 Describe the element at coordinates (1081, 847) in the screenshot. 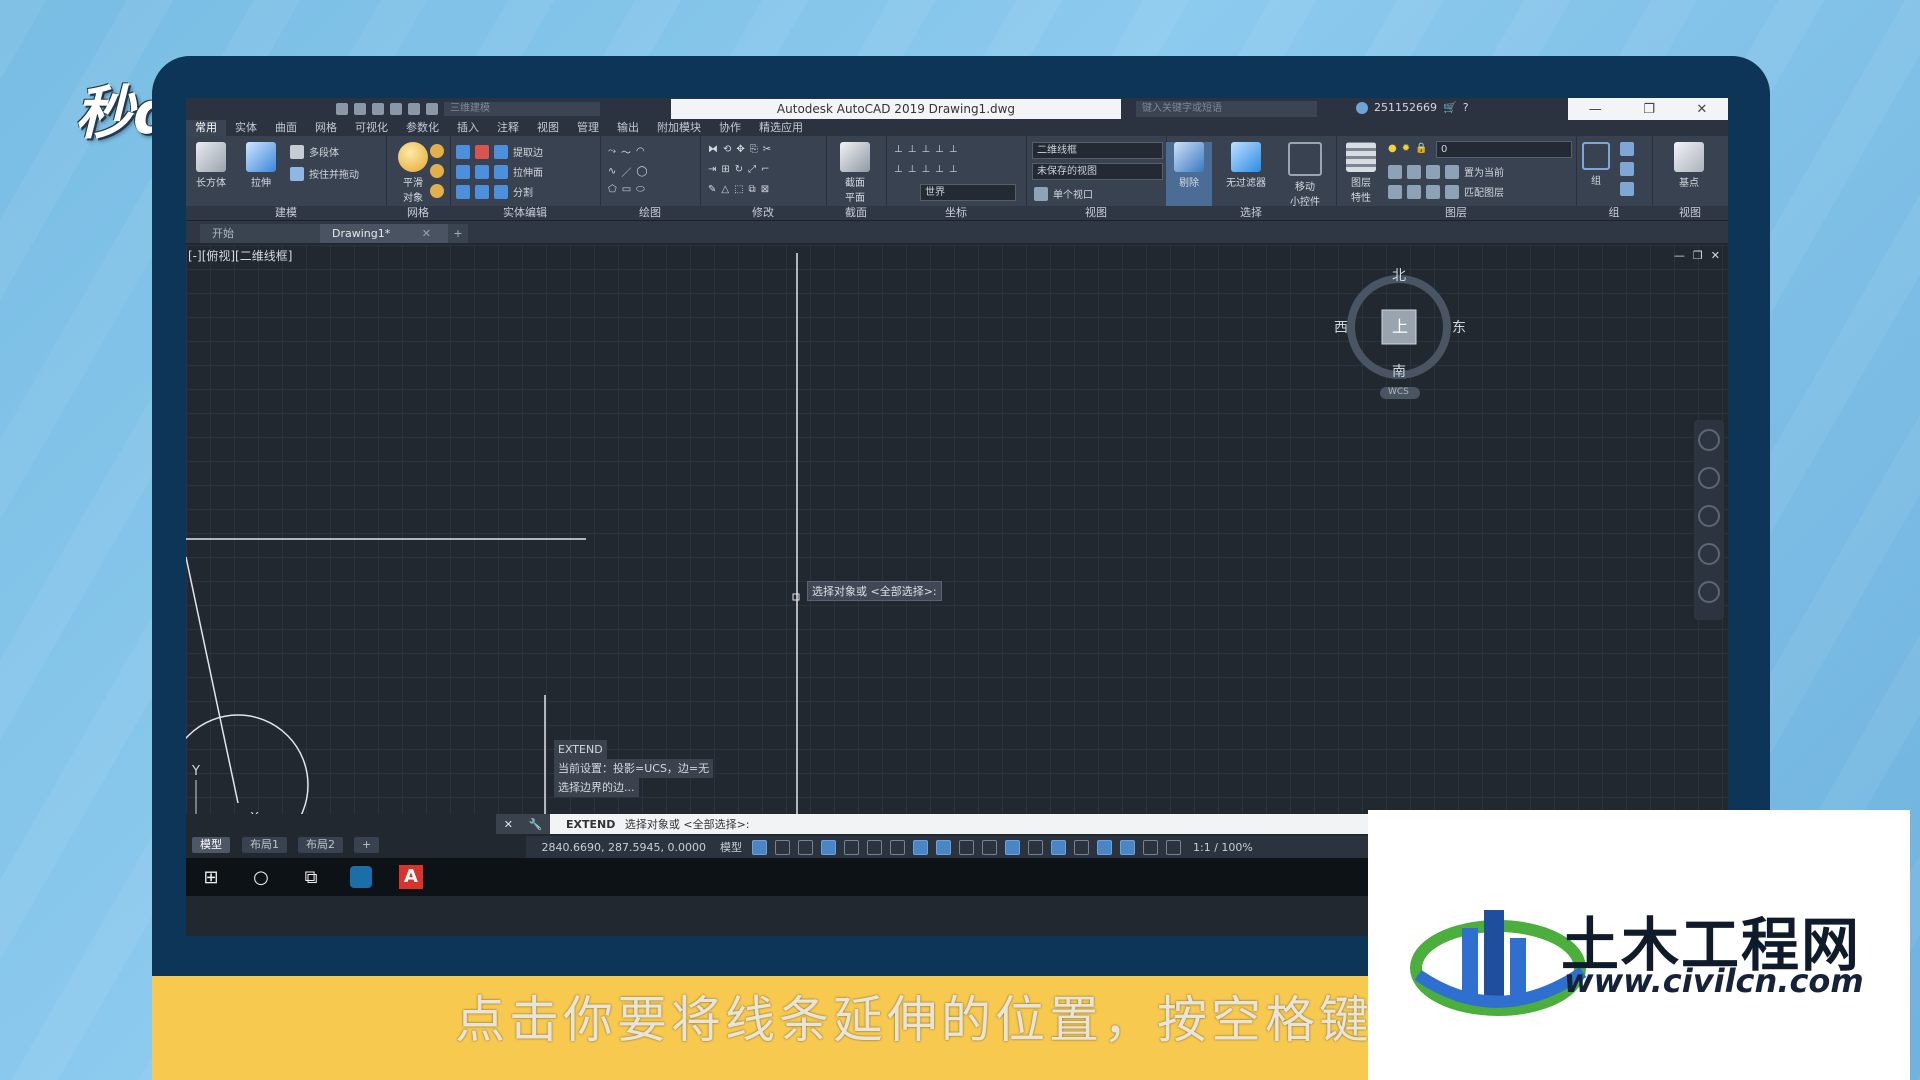

I see `selection-filter-icon` at that location.